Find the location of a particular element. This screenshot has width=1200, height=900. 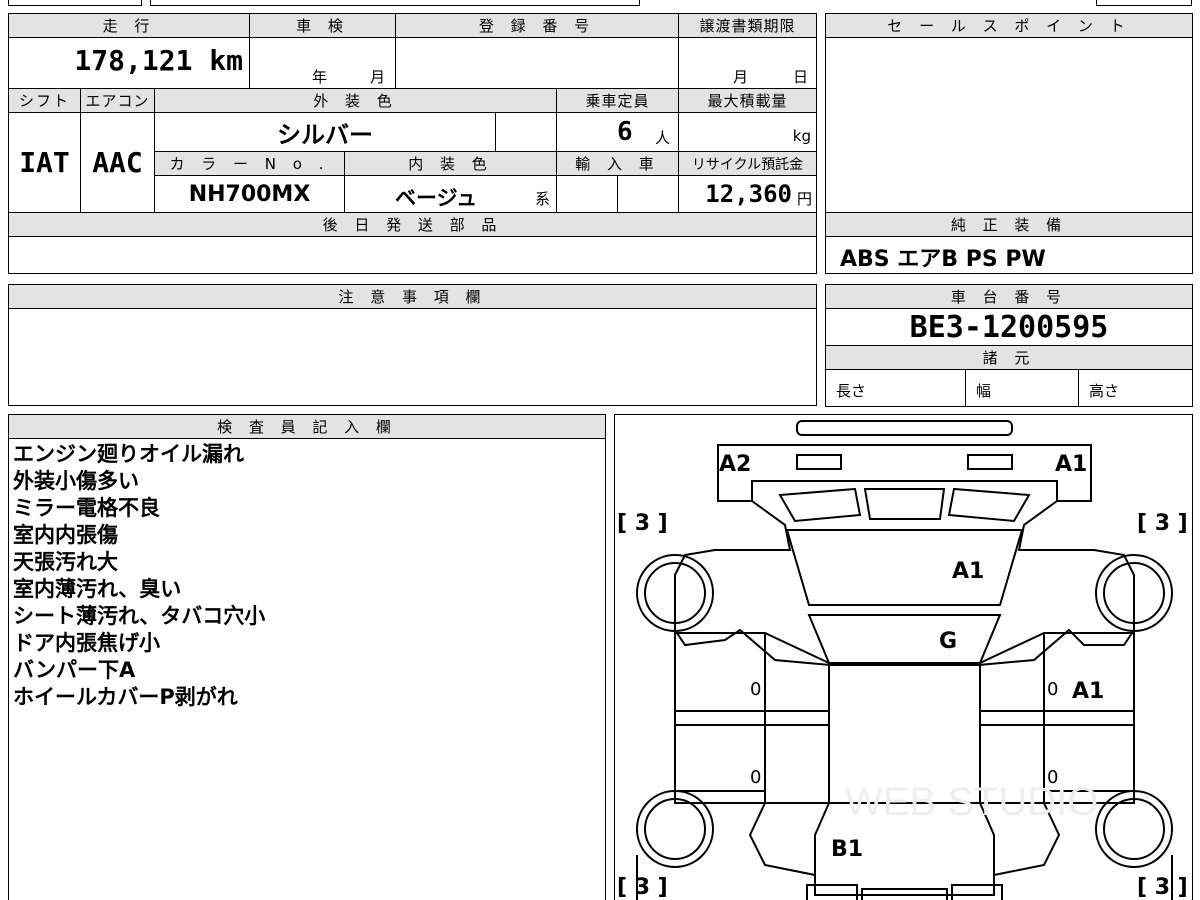

wheel-rl-inner is located at coordinates (675, 829).